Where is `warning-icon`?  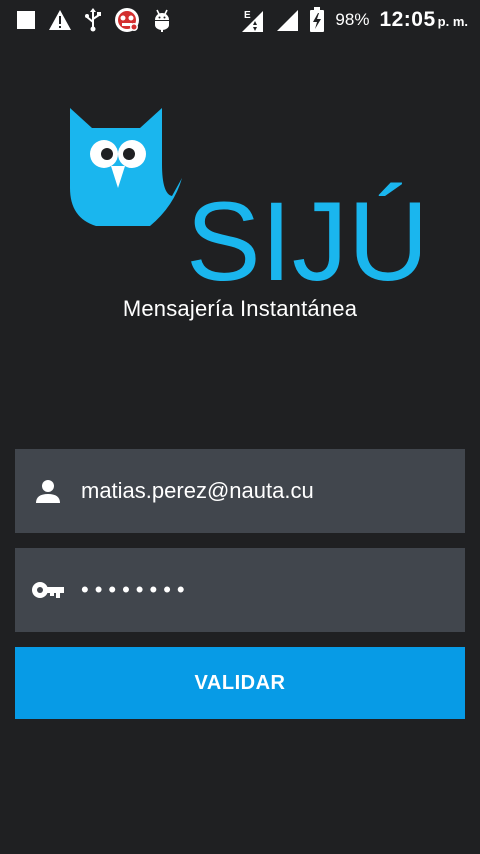 warning-icon is located at coordinates (60, 20).